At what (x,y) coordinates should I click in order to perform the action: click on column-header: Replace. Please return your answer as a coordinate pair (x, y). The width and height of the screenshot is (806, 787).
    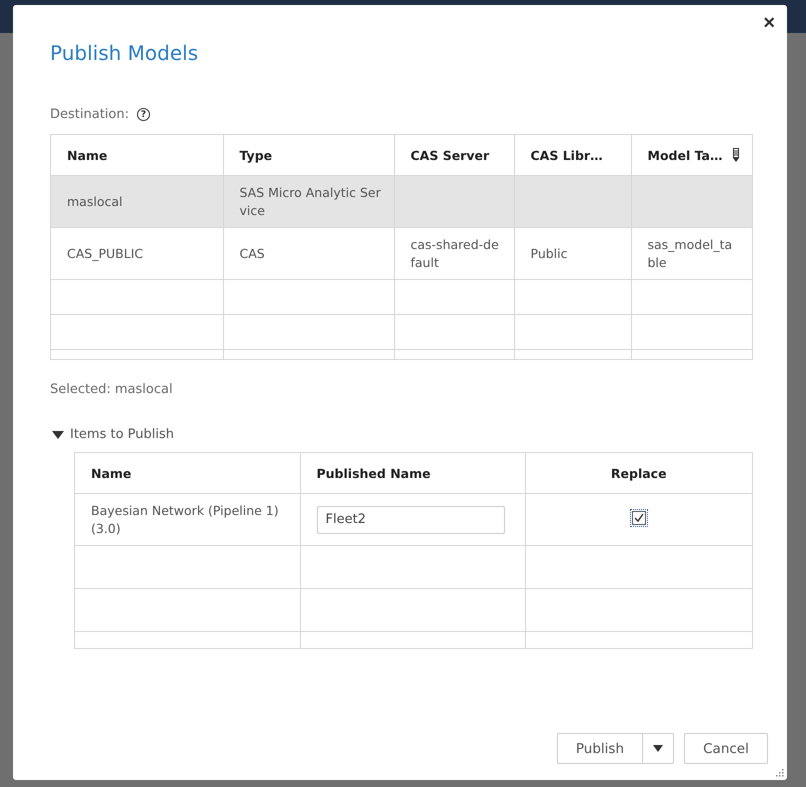
    Looking at the image, I should click on (638, 473).